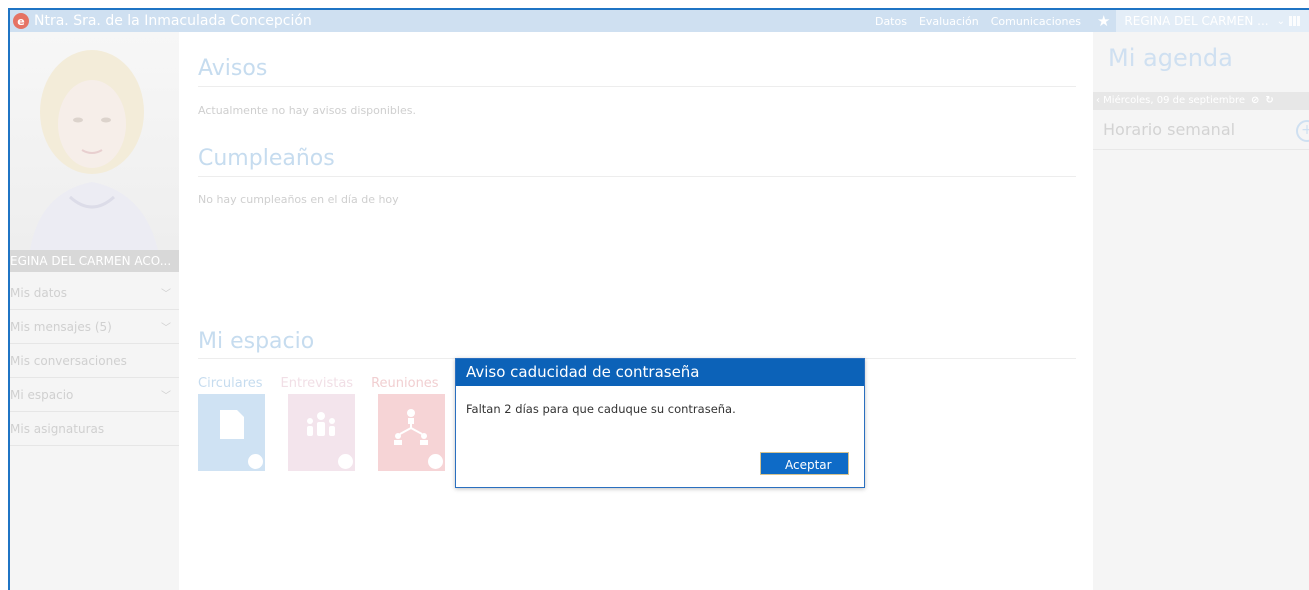  I want to click on tab-entrevistas: Entrevistas, so click(317, 383).